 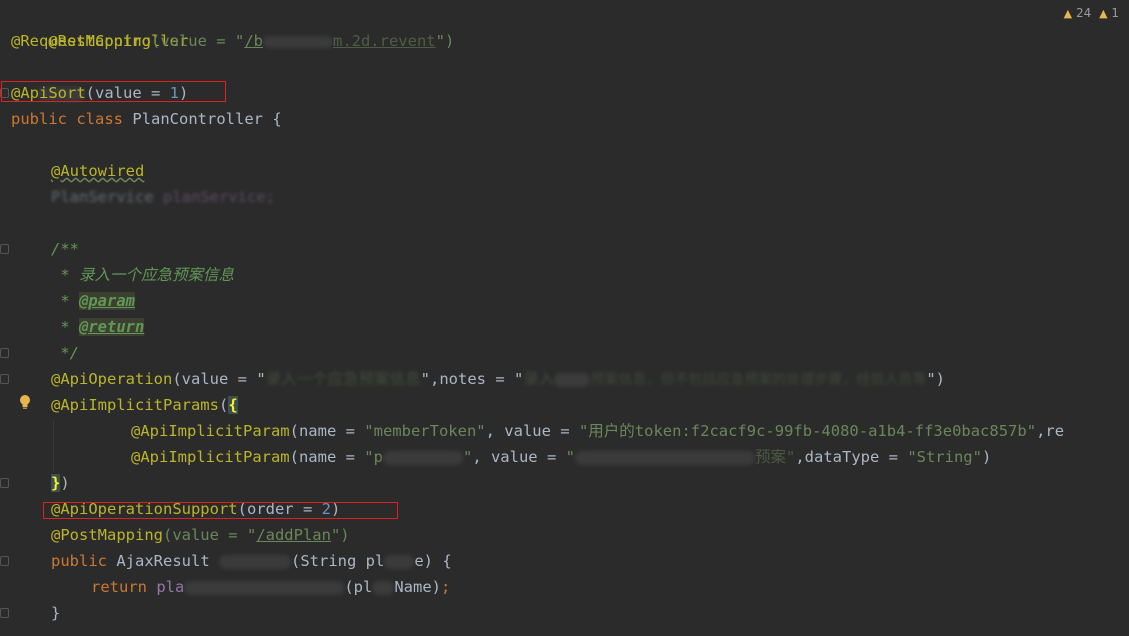 I want to click on javadoc-return-tag: @return, so click(x=112, y=327).